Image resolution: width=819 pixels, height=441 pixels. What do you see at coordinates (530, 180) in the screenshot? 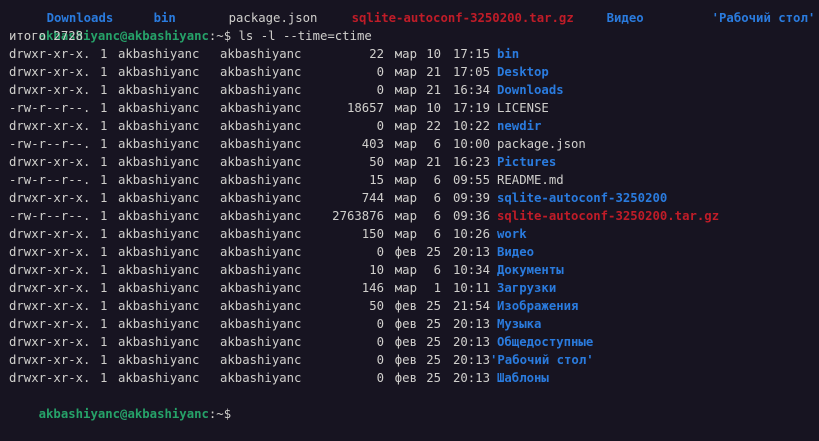
I see `entry-name: README.md` at bounding box center [530, 180].